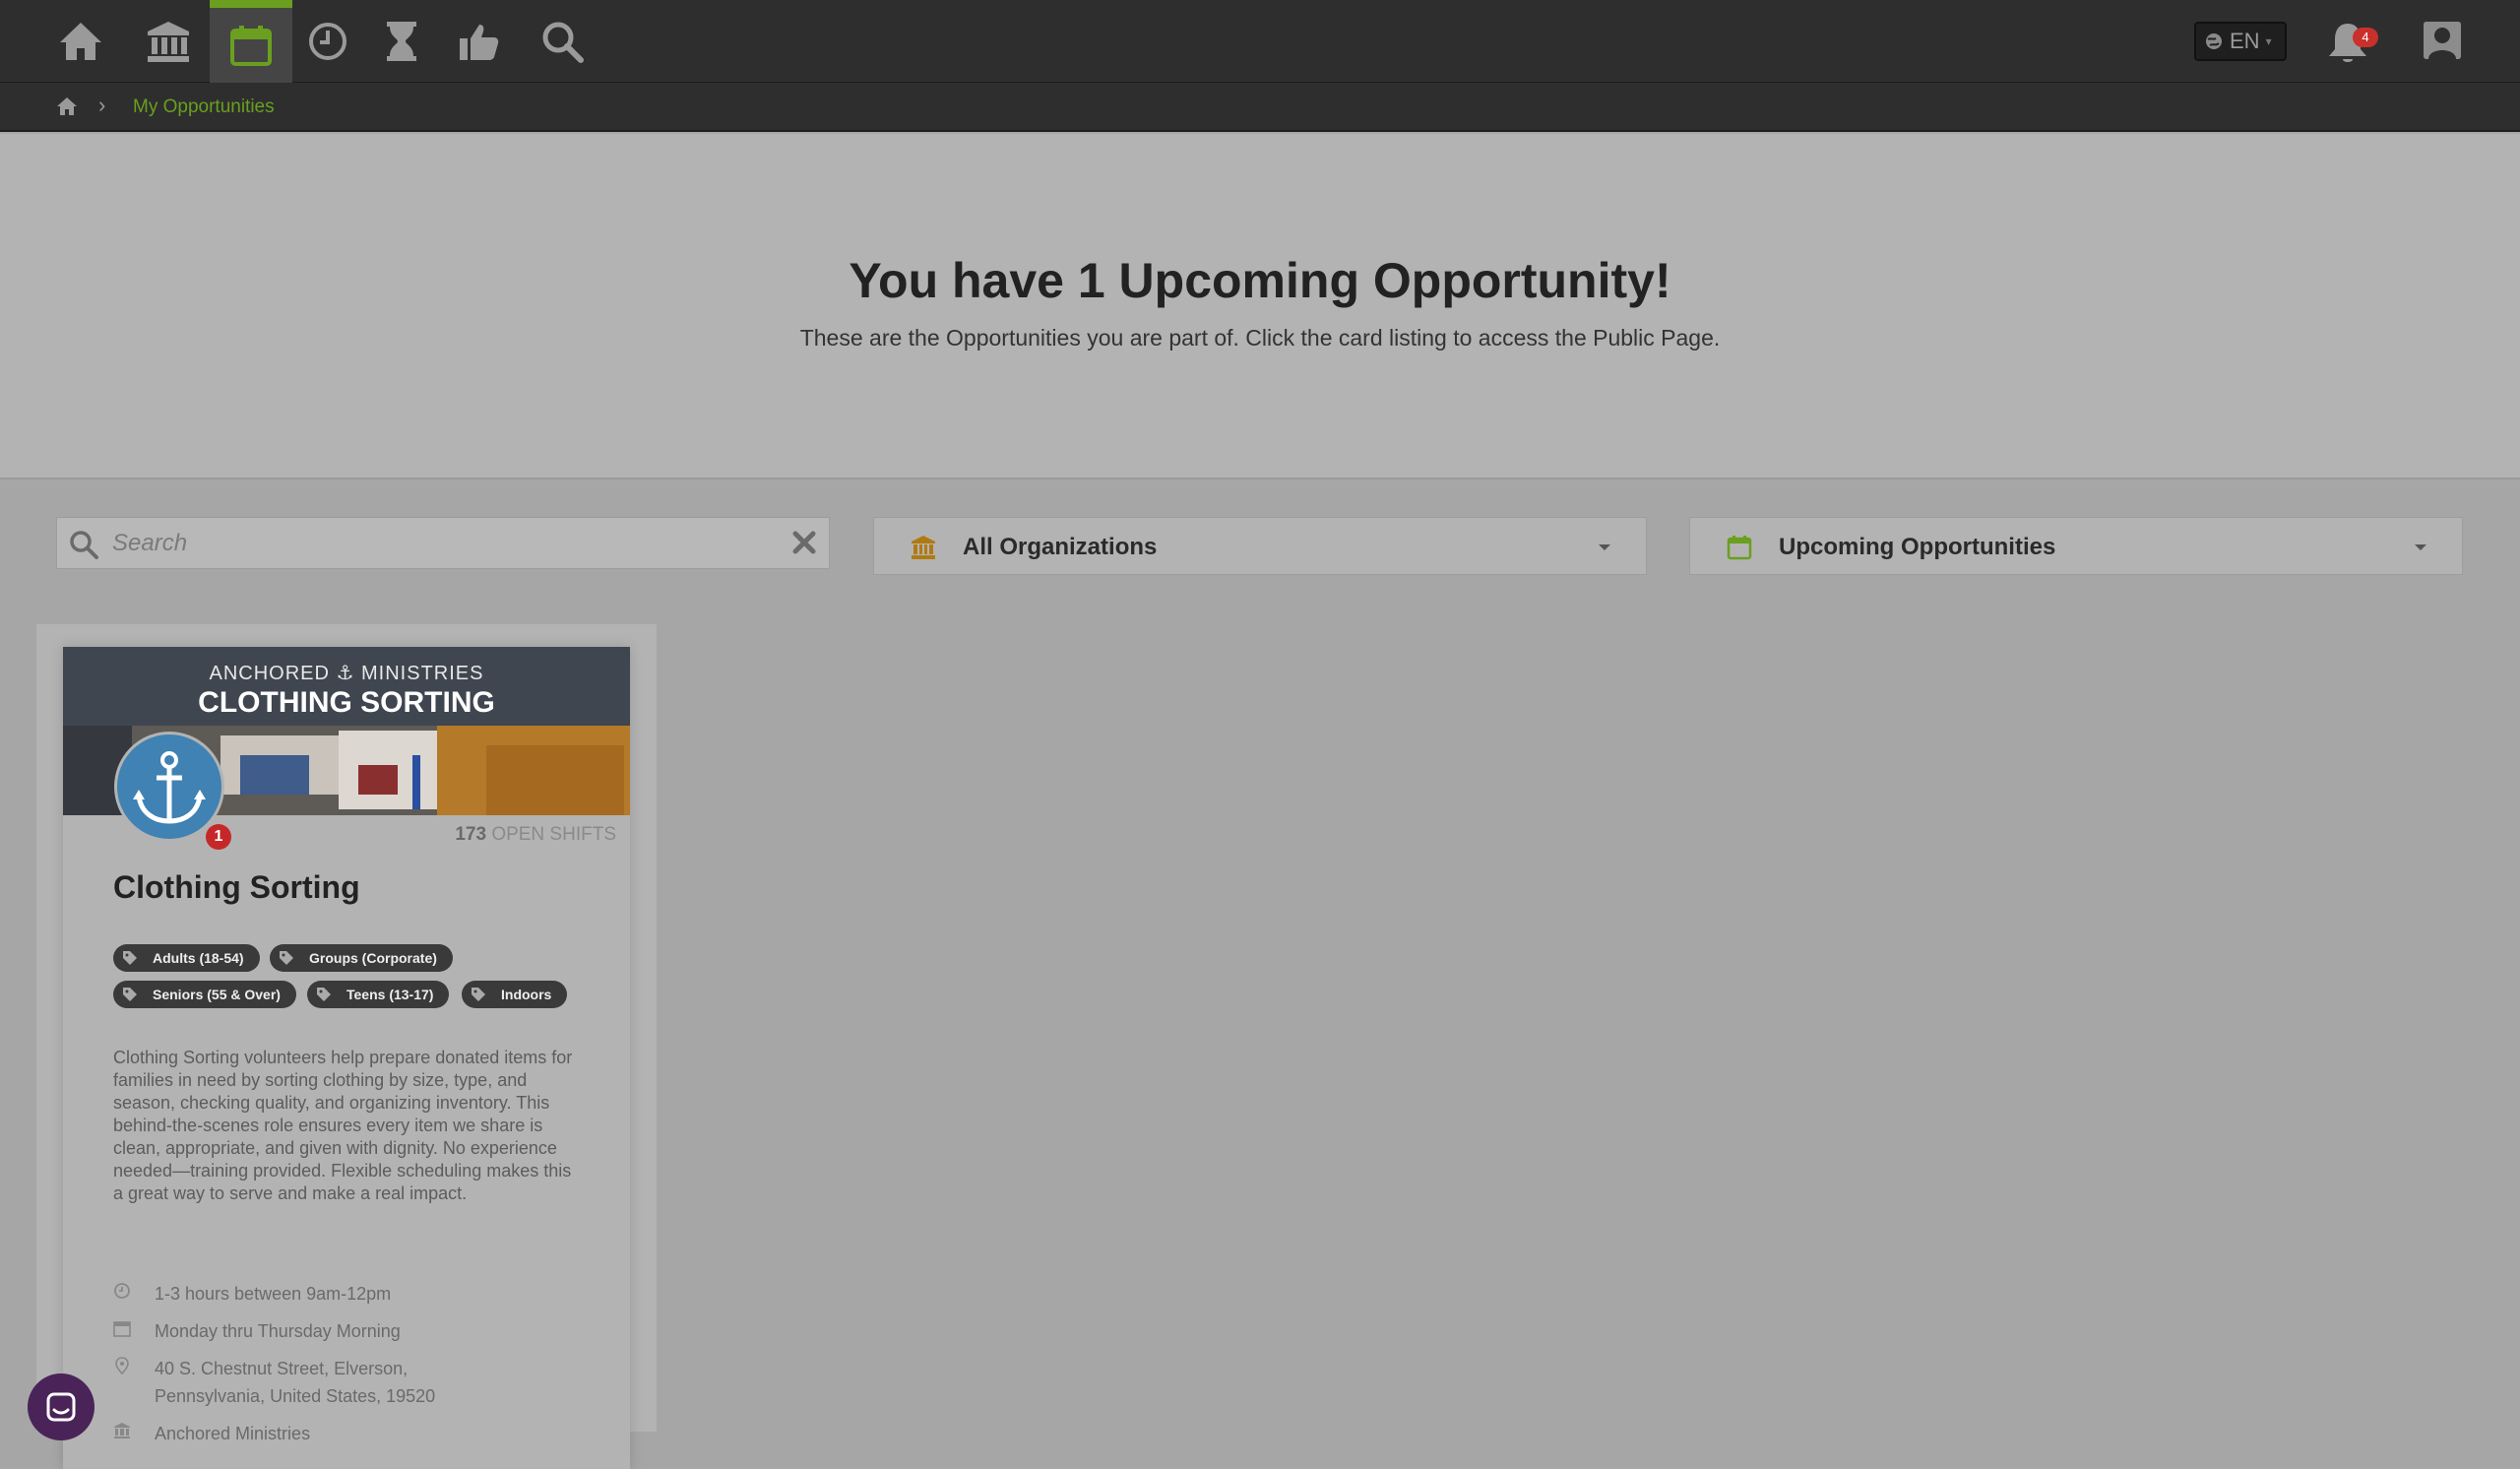 This screenshot has height=1469, width=2520. I want to click on clear-search-icon, so click(804, 542).